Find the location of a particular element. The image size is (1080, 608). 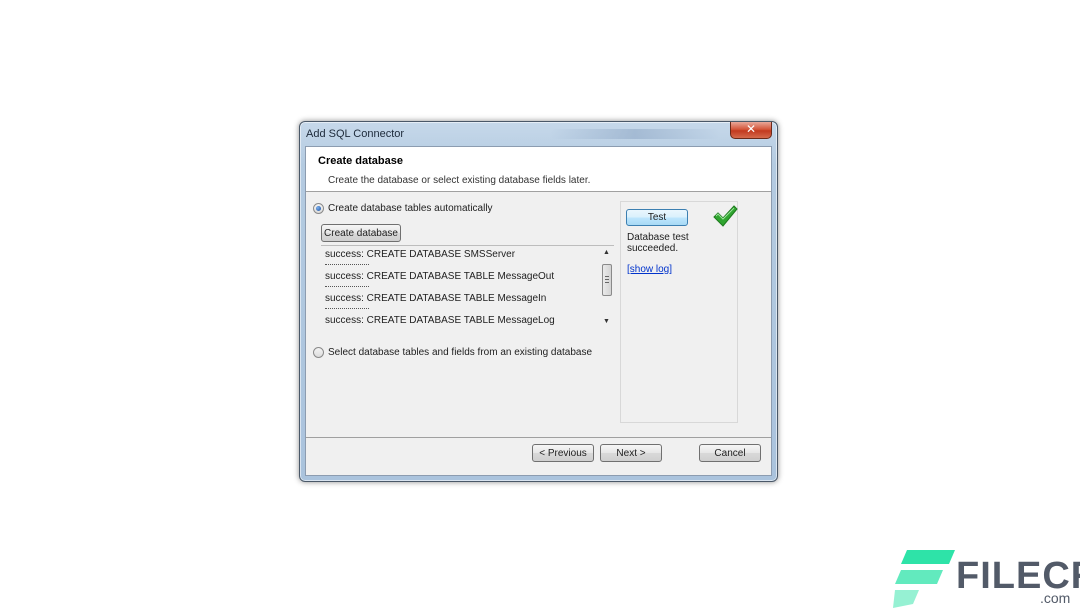

previous-button: < Previous is located at coordinates (563, 453).